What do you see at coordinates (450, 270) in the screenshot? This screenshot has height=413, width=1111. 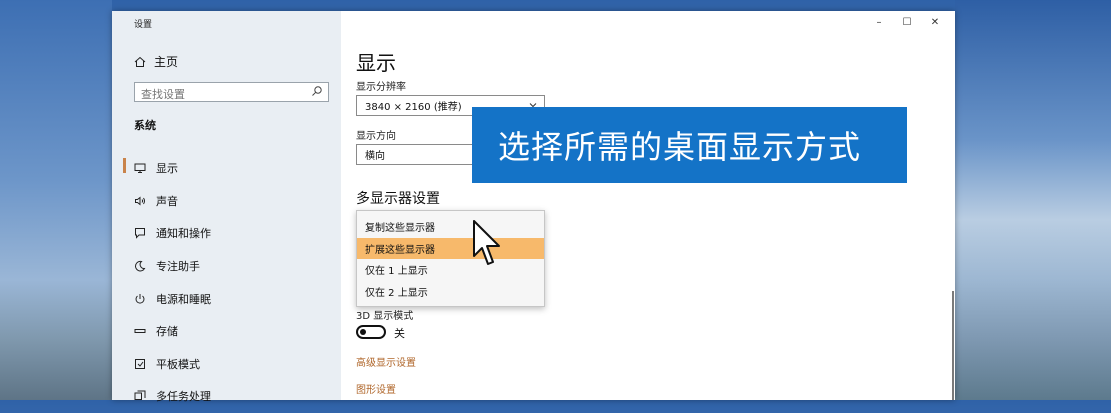 I see `option-show-only-1: 仅在 1 上显示` at bounding box center [450, 270].